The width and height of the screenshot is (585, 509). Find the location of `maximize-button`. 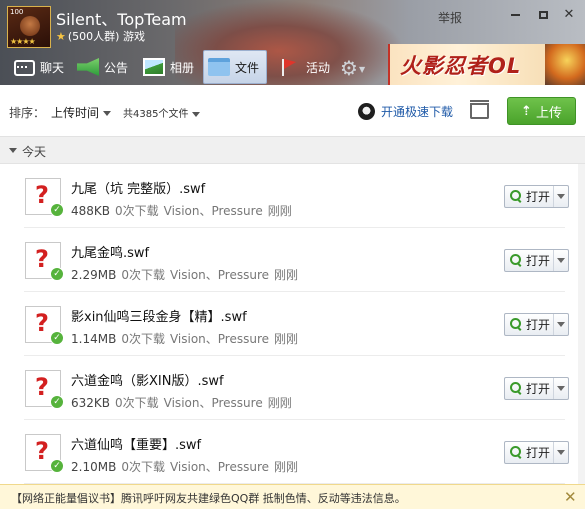

maximize-button is located at coordinates (543, 15).